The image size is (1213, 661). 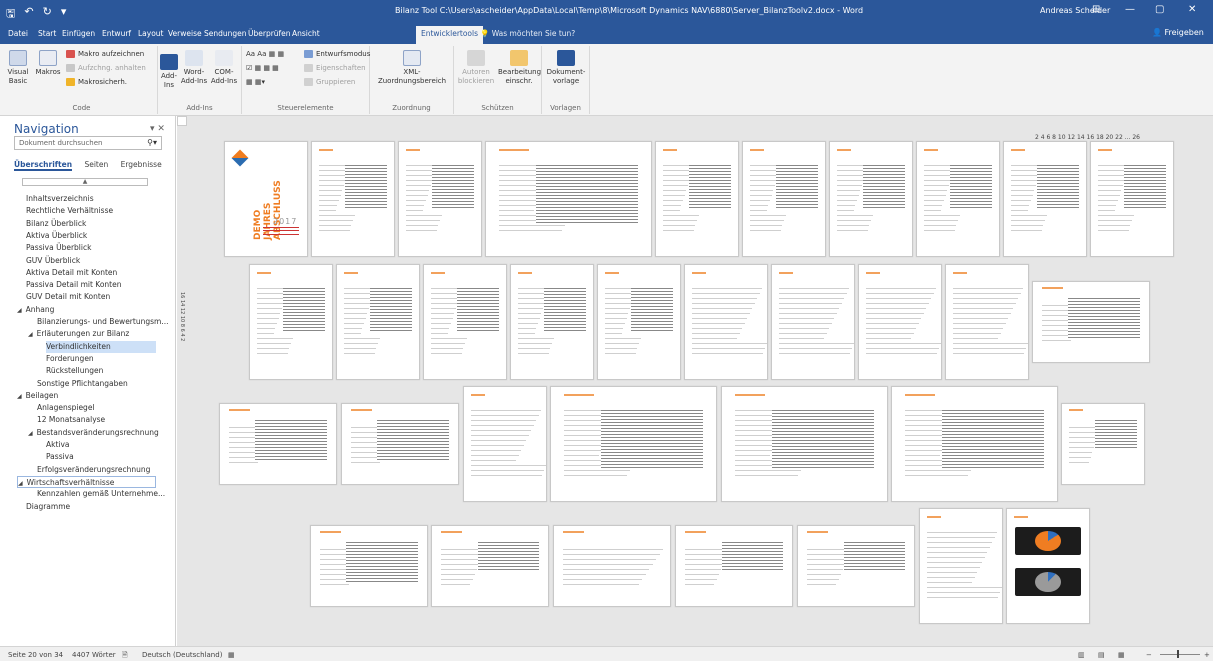 What do you see at coordinates (255, 82) in the screenshot?
I see `content-controls-row3: ▦ ▦▾` at bounding box center [255, 82].